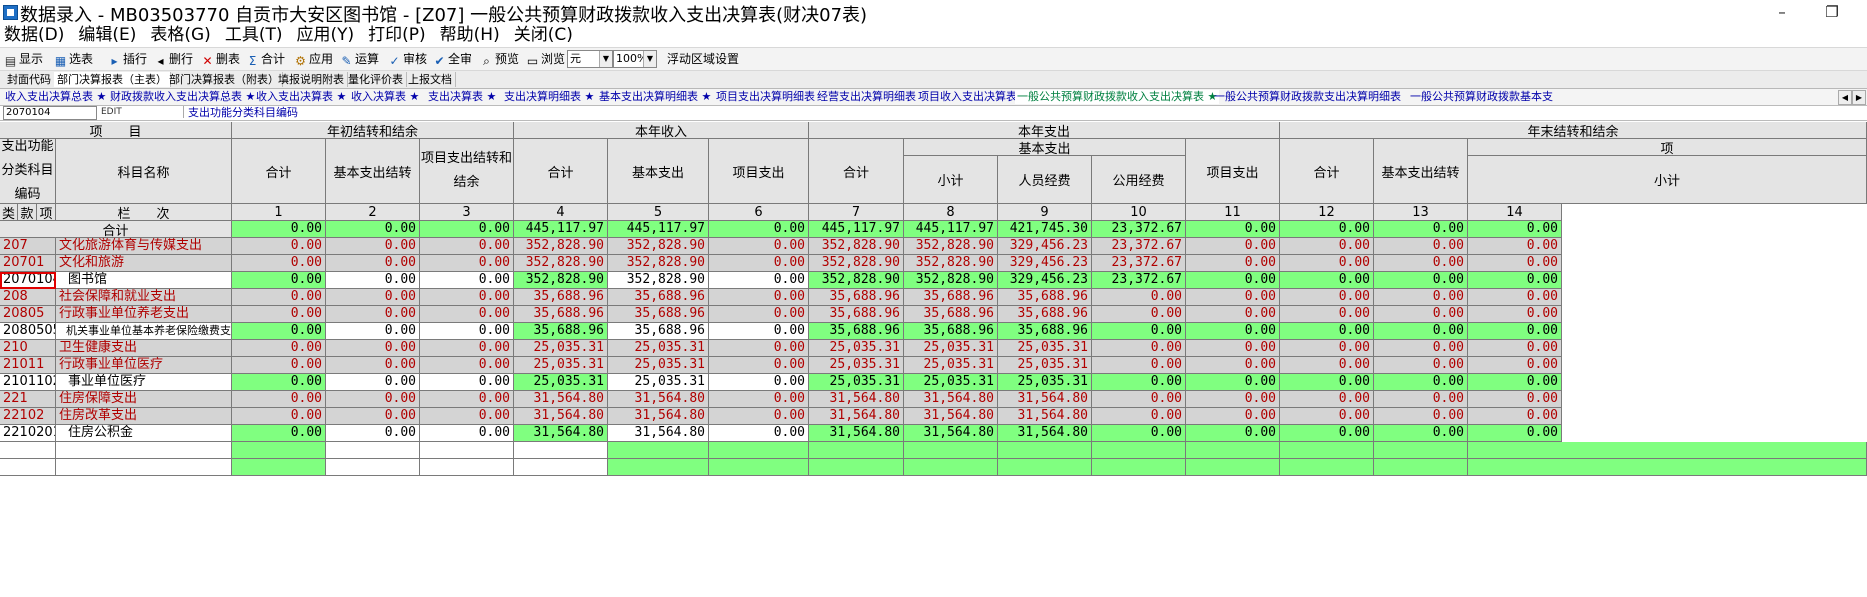 The height and width of the screenshot is (597, 1867). Describe the element at coordinates (313, 59) in the screenshot. I see `apply-button: ⚙ 应用` at that location.